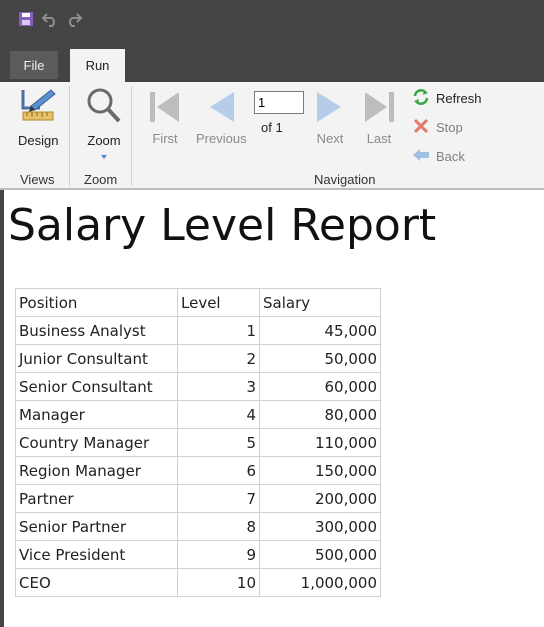 The width and height of the screenshot is (544, 627). I want to click on cell-salary: 50,000, so click(320, 358).